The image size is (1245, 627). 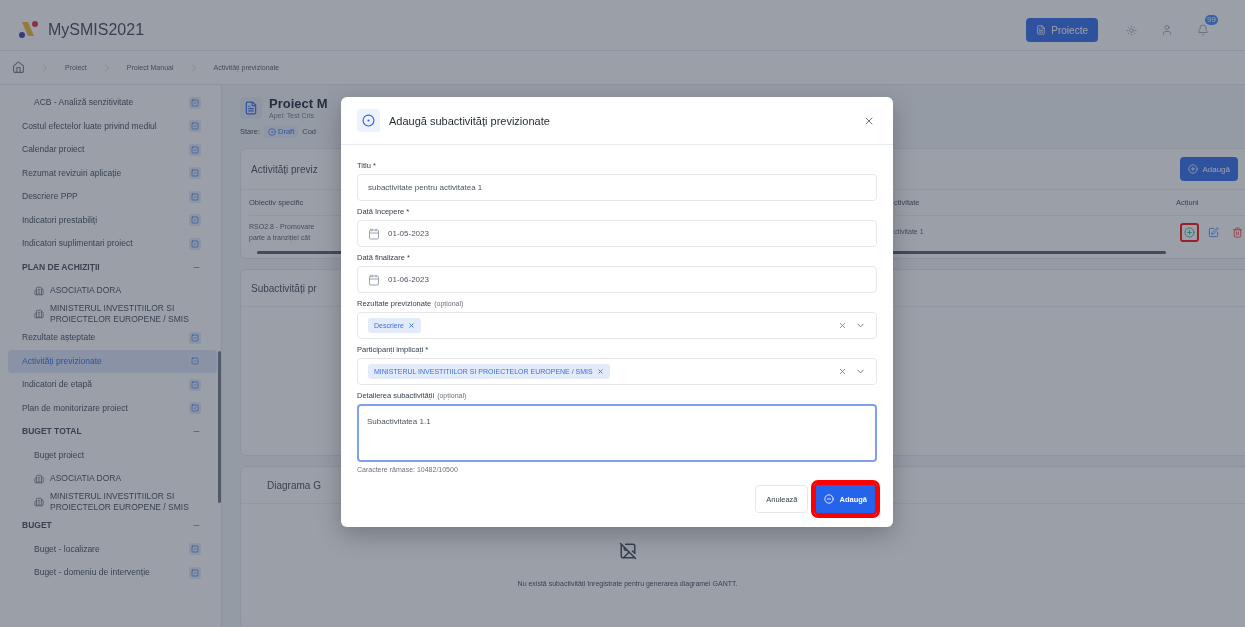 What do you see at coordinates (617, 279) in the screenshot?
I see `date-field: 01-06-2023` at bounding box center [617, 279].